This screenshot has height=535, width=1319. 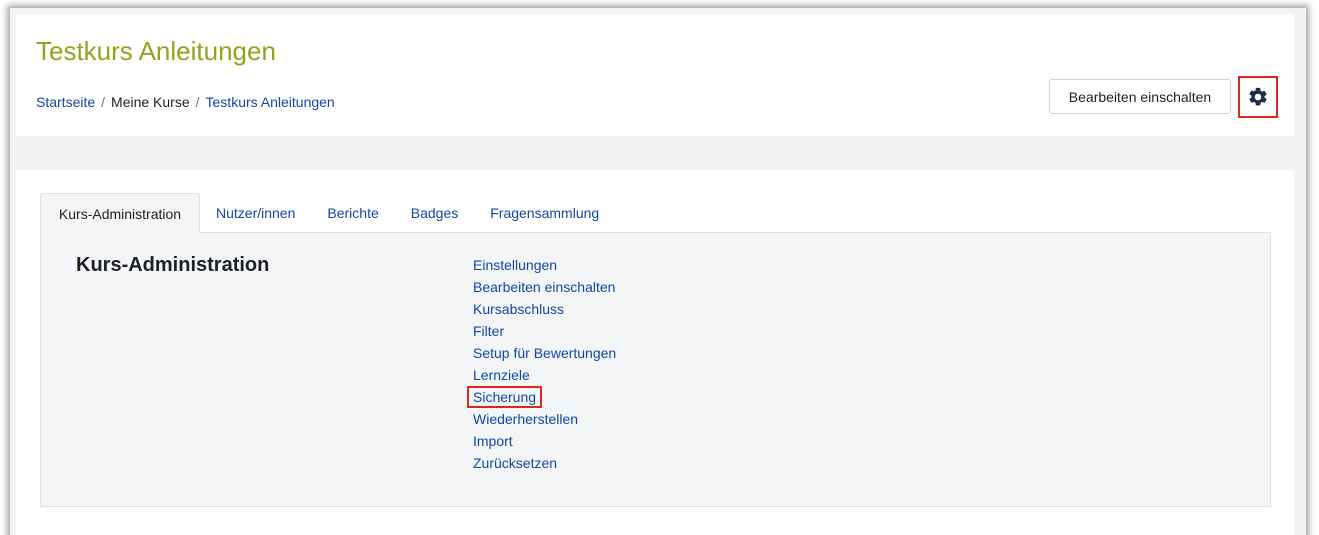 I want to click on list-item: Import, so click(x=544, y=441).